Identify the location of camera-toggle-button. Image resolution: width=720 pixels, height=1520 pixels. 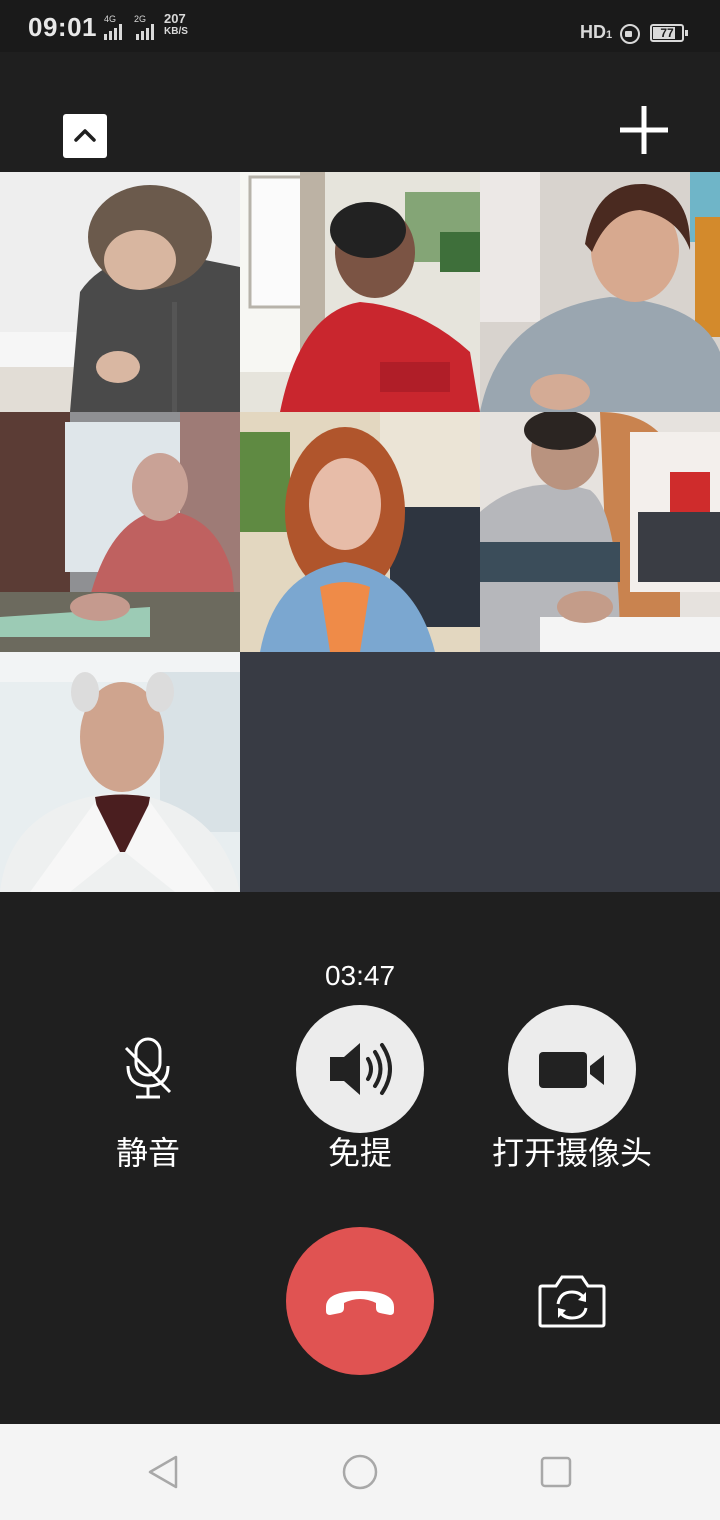
(572, 1069).